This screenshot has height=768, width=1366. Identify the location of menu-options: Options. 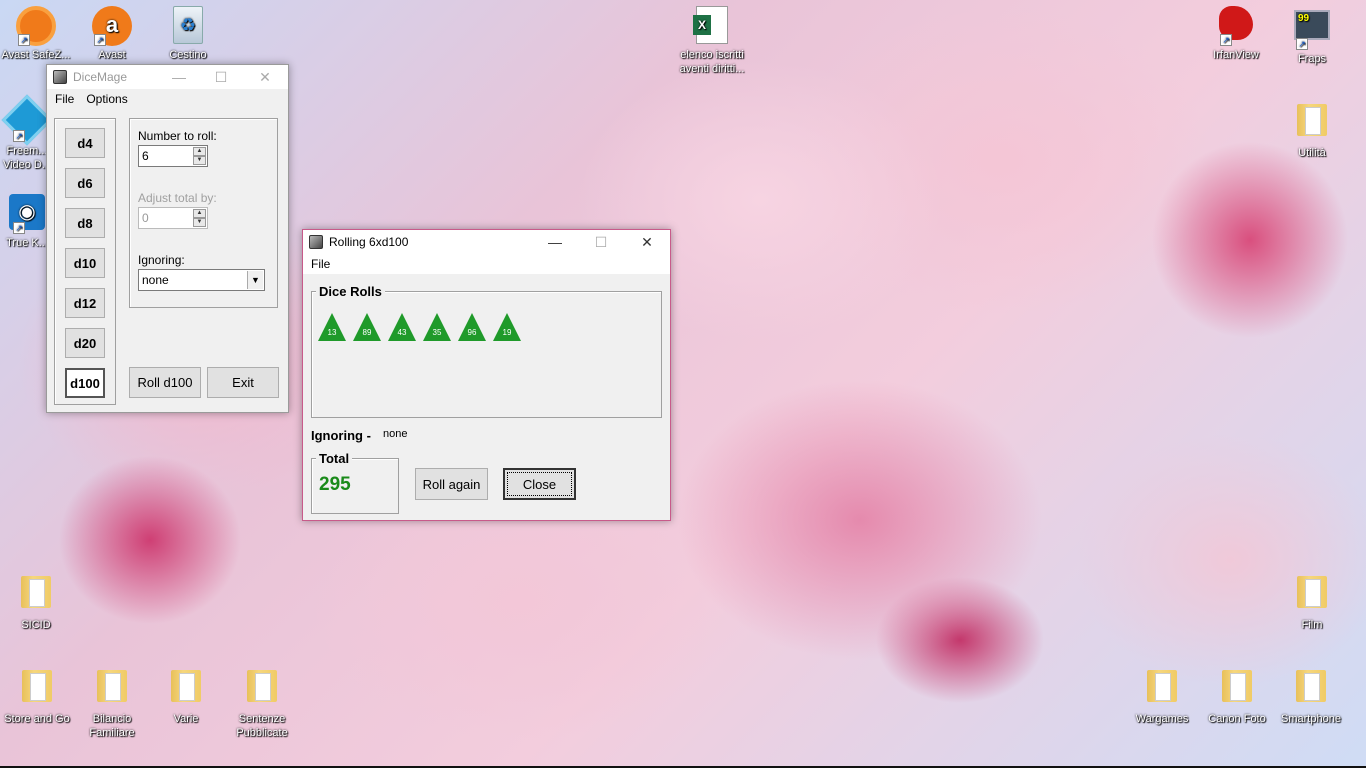
(106, 99).